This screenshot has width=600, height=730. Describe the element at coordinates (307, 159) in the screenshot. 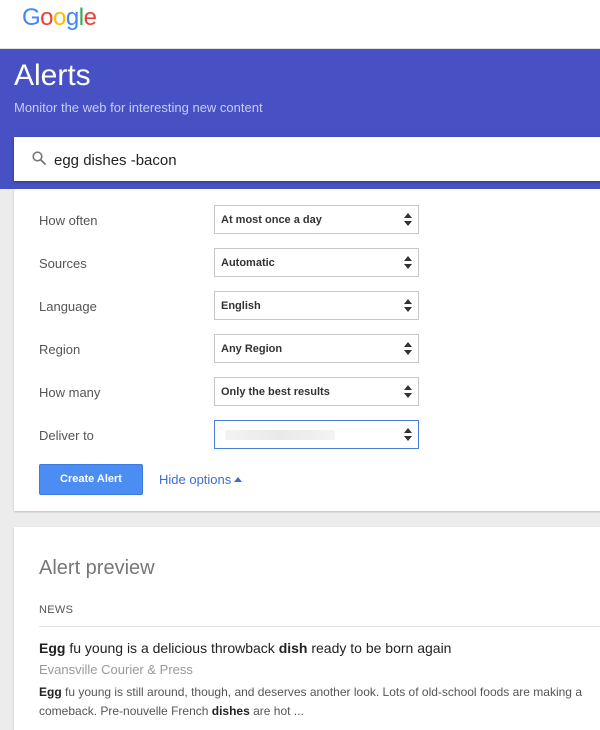

I see `alert-query-input: egg dishes -bacon` at that location.